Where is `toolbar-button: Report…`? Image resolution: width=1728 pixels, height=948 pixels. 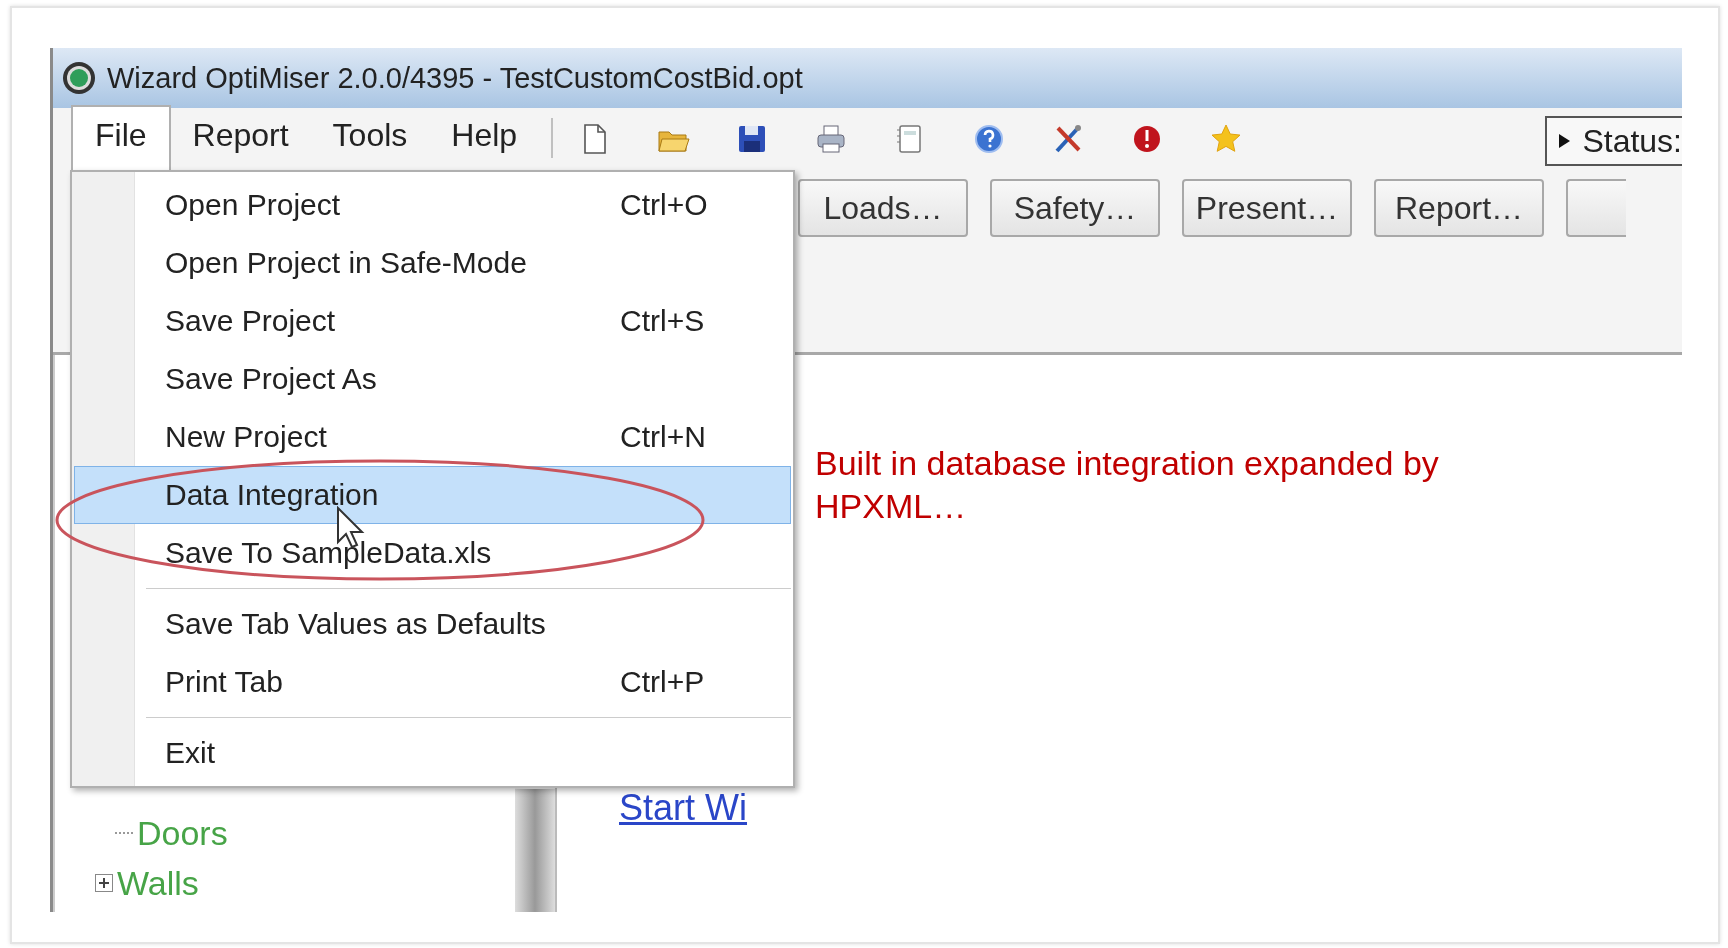 toolbar-button: Report… is located at coordinates (1459, 208).